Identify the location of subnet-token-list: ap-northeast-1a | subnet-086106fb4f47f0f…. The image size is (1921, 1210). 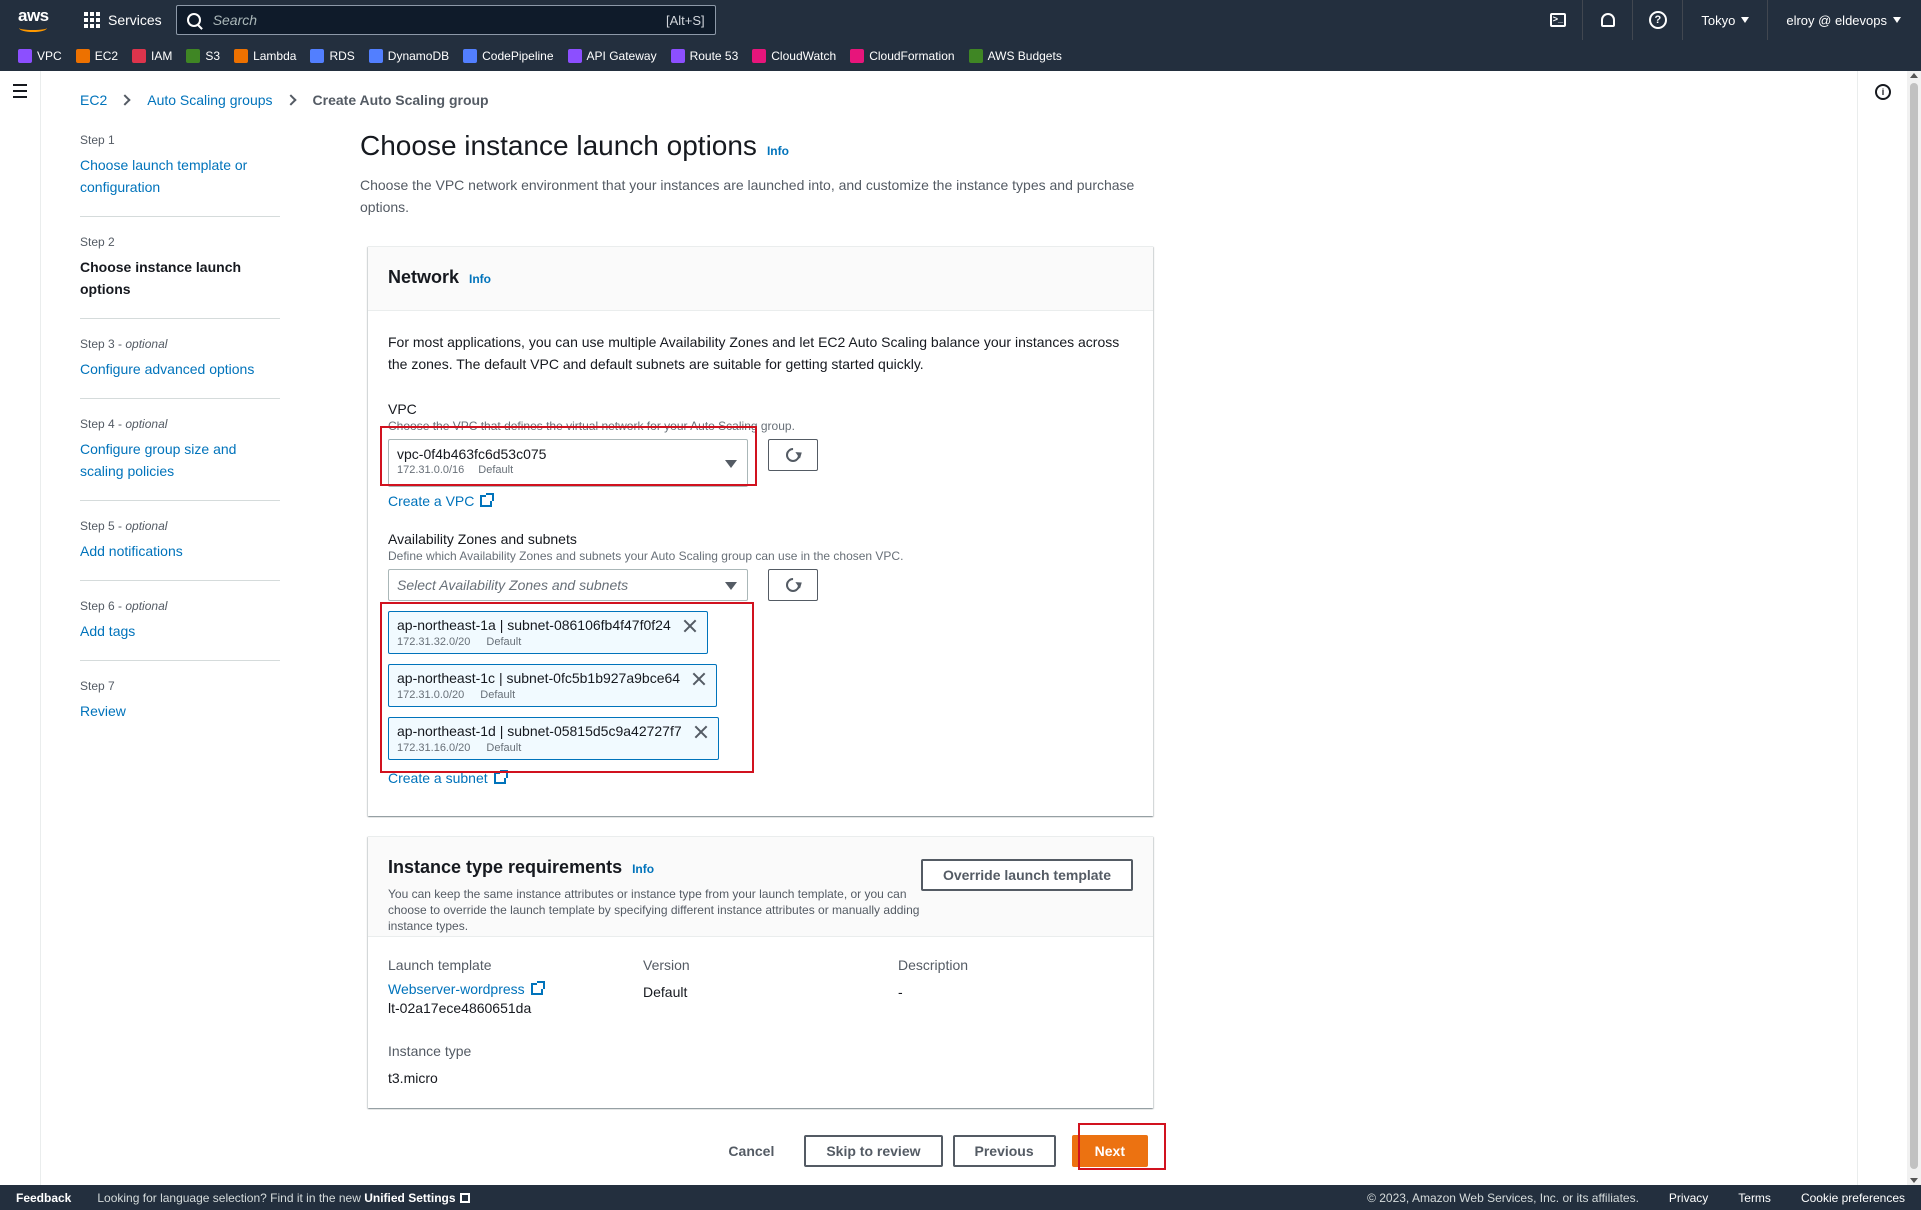
(760, 690).